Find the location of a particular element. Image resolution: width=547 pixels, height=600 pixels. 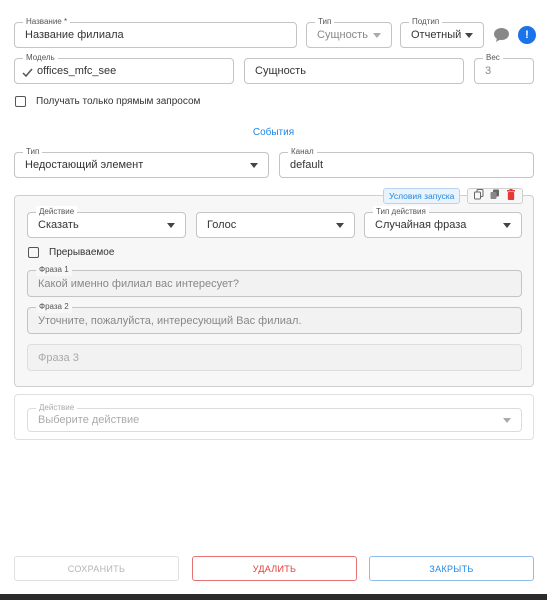

direct-request-checkbox is located at coordinates (20, 101).